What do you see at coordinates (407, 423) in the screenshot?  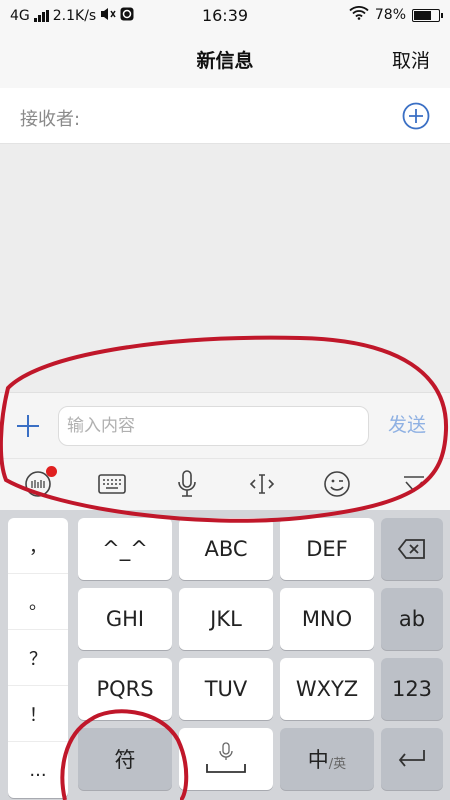 I see `send-button: 发送` at bounding box center [407, 423].